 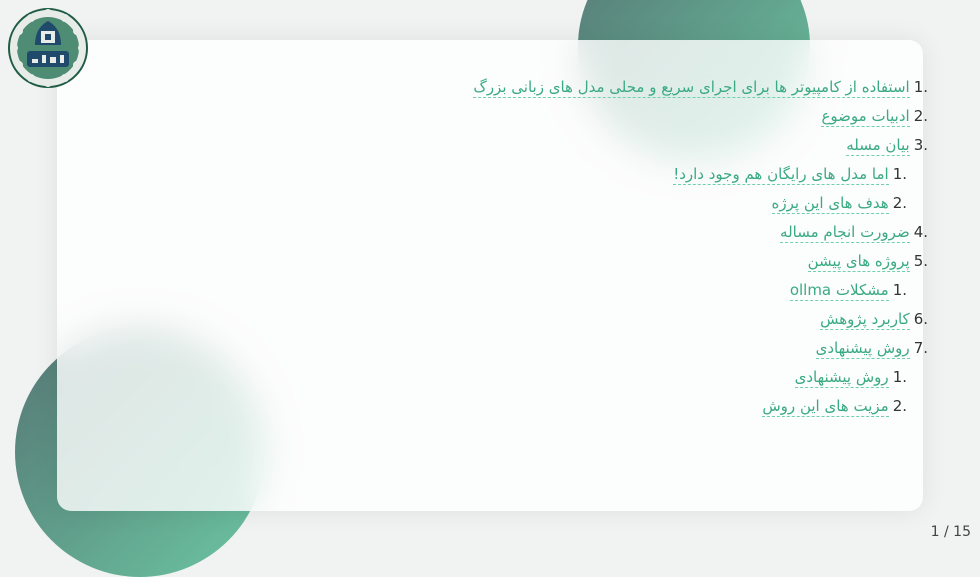 What do you see at coordinates (700, 380) in the screenshot?
I see `toc-subitem: 1.روش پیشنهادی` at bounding box center [700, 380].